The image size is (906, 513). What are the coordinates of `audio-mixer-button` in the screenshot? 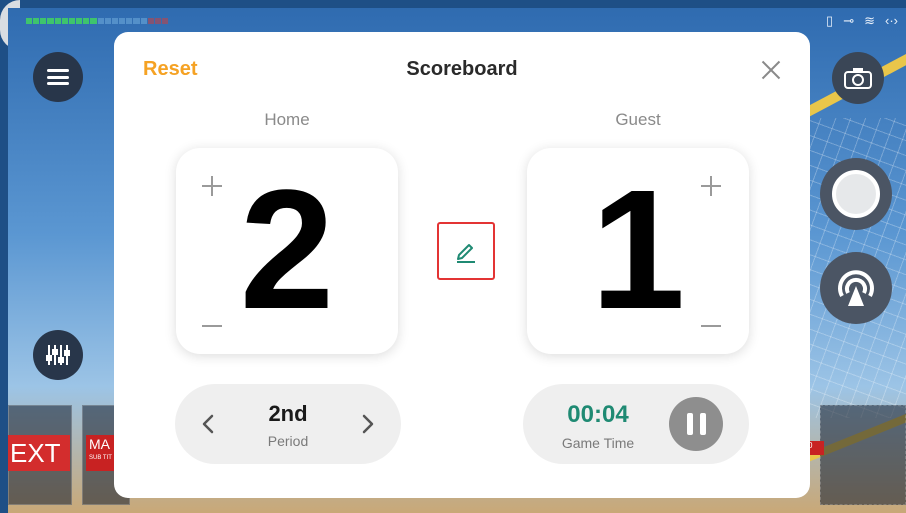 It's located at (58, 355).